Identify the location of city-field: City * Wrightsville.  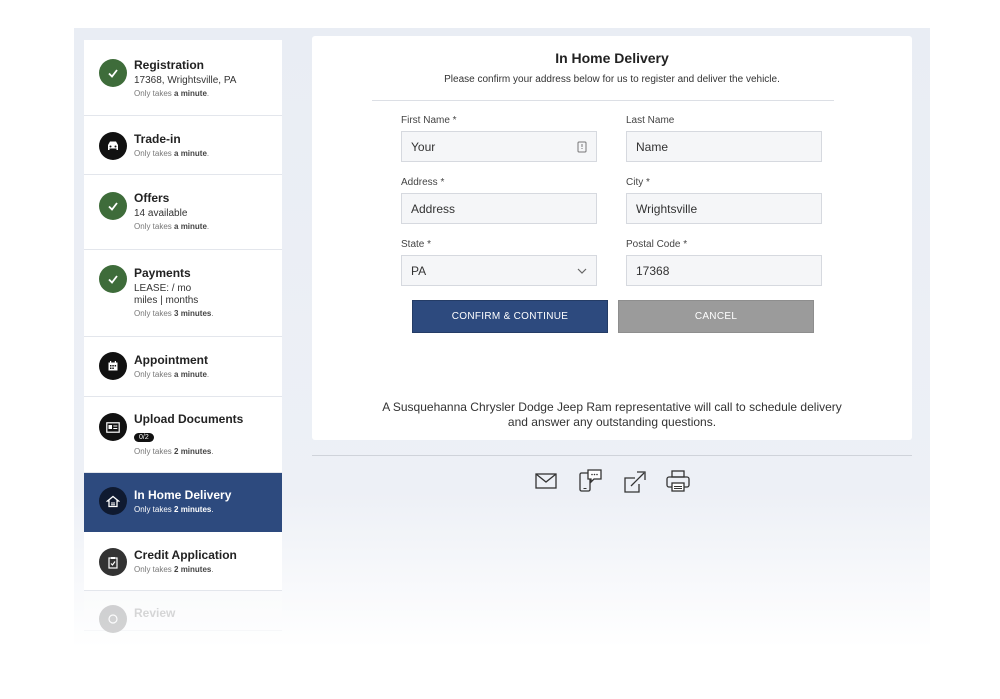
(724, 200).